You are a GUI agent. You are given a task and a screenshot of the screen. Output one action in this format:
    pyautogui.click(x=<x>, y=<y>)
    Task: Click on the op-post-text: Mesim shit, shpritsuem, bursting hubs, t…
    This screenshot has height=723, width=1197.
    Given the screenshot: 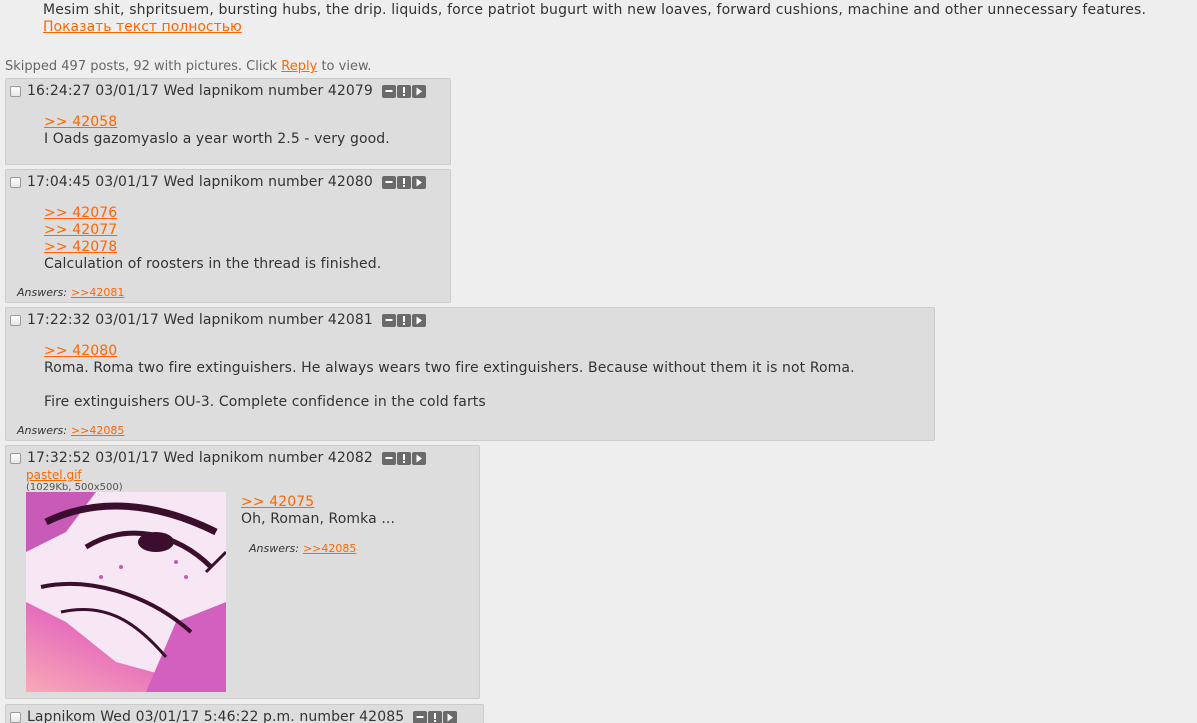 What is the action you would take?
    pyautogui.click(x=595, y=10)
    